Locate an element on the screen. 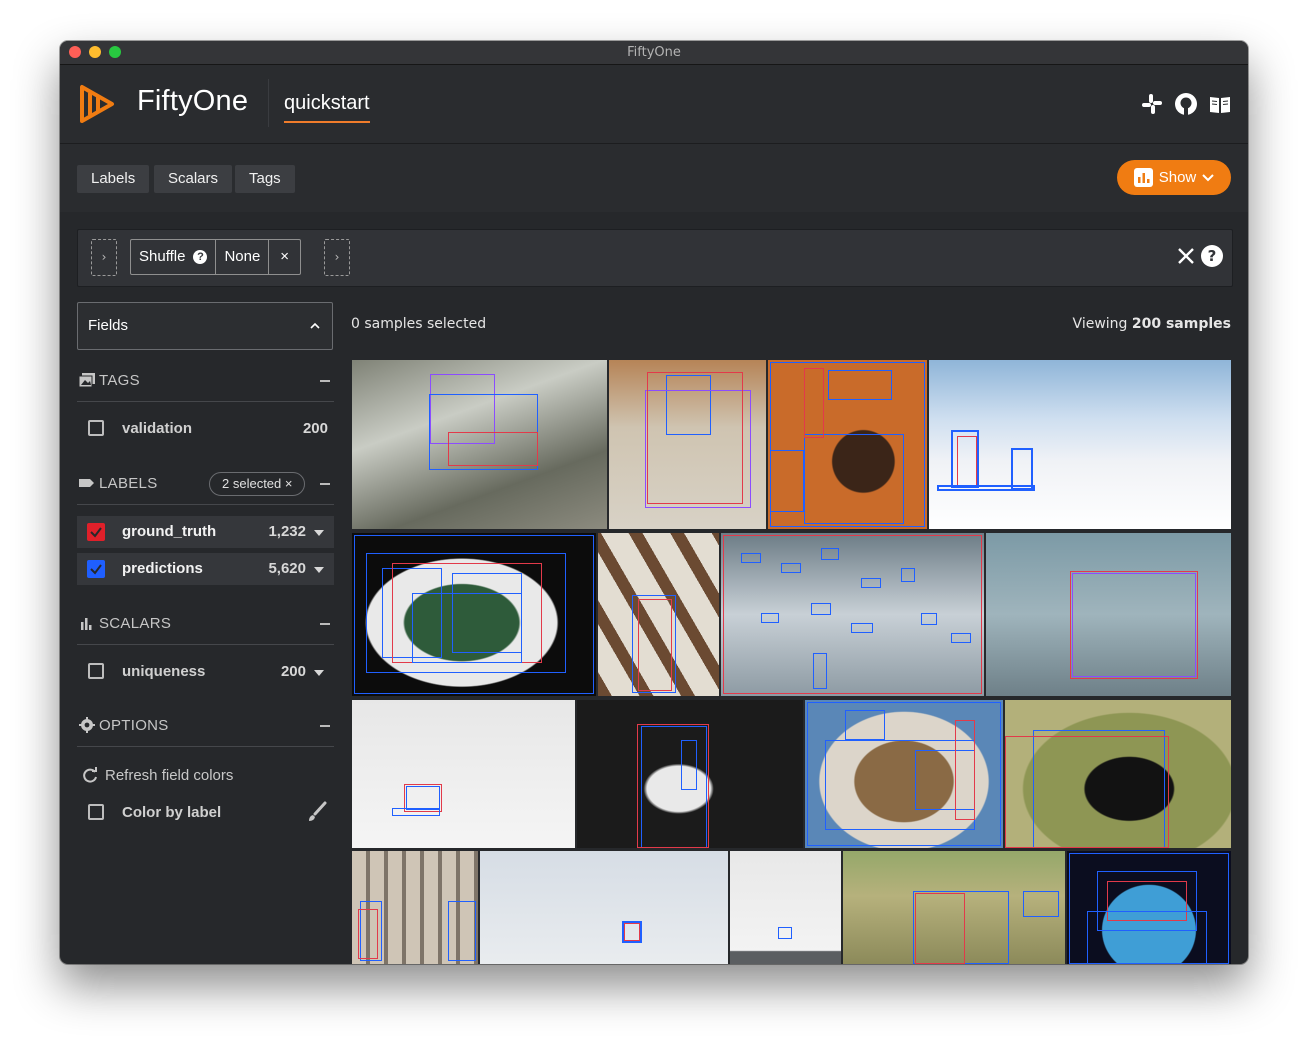  docs-book-icon is located at coordinates (1220, 104).